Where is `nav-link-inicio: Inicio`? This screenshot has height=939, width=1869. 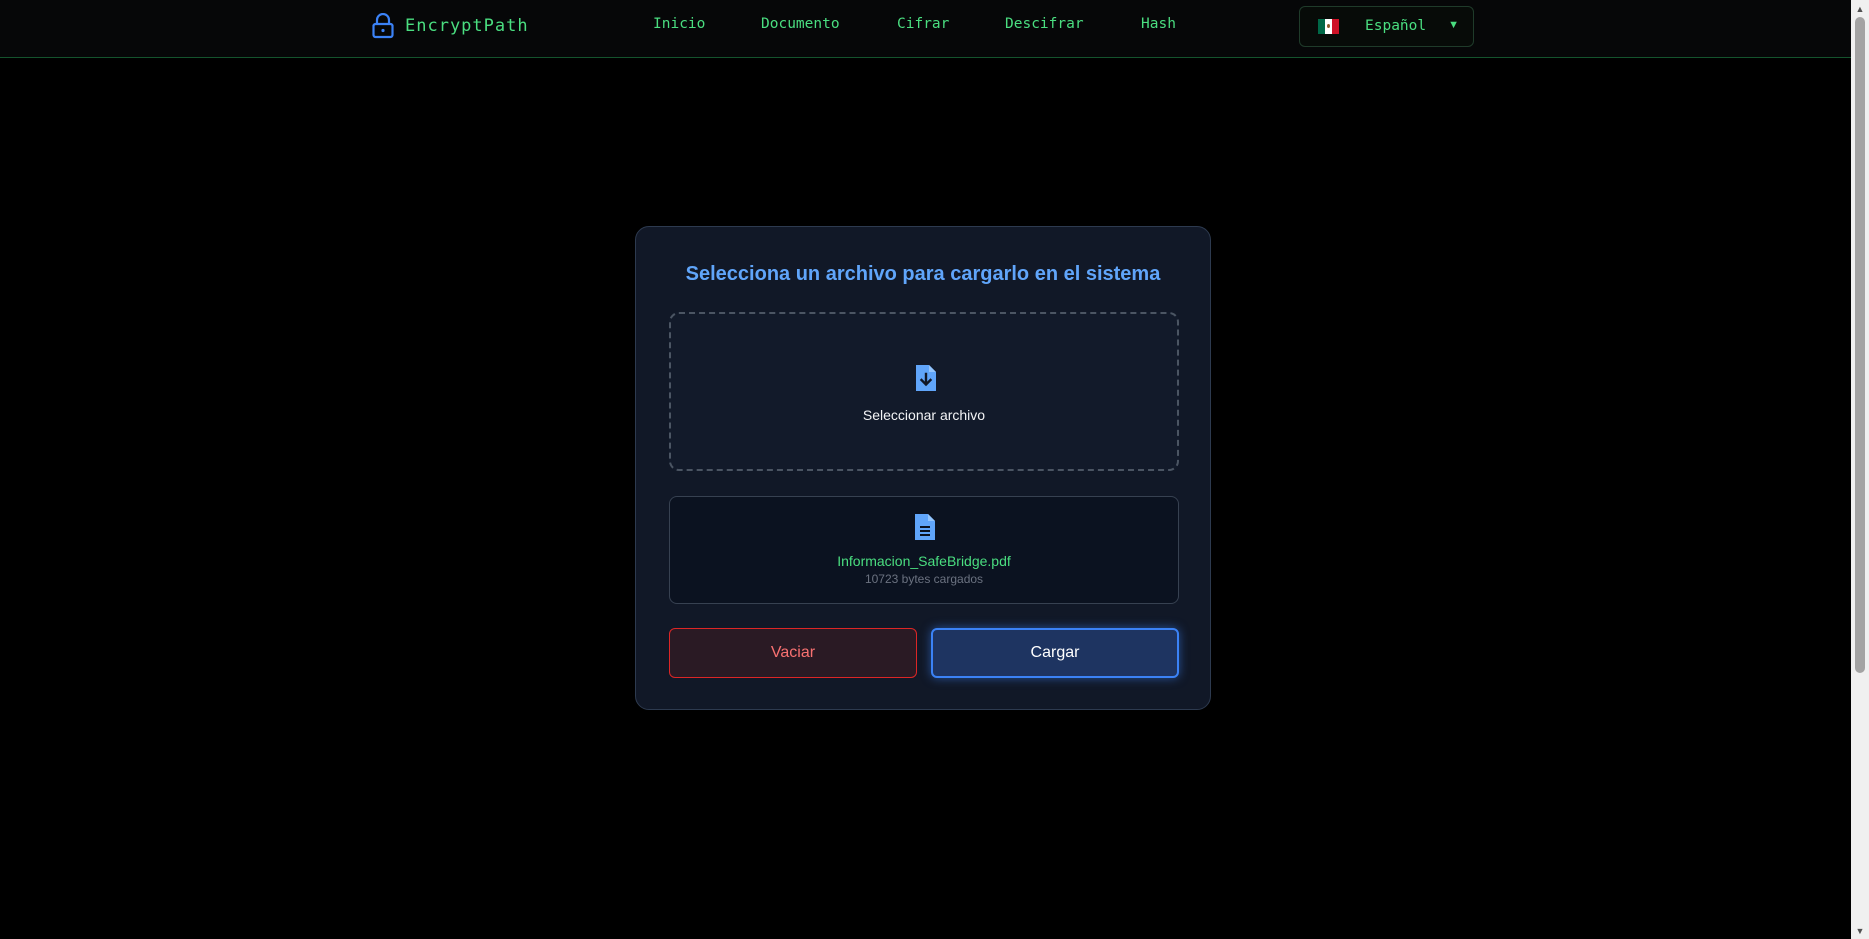
nav-link-inicio: Inicio is located at coordinates (679, 24).